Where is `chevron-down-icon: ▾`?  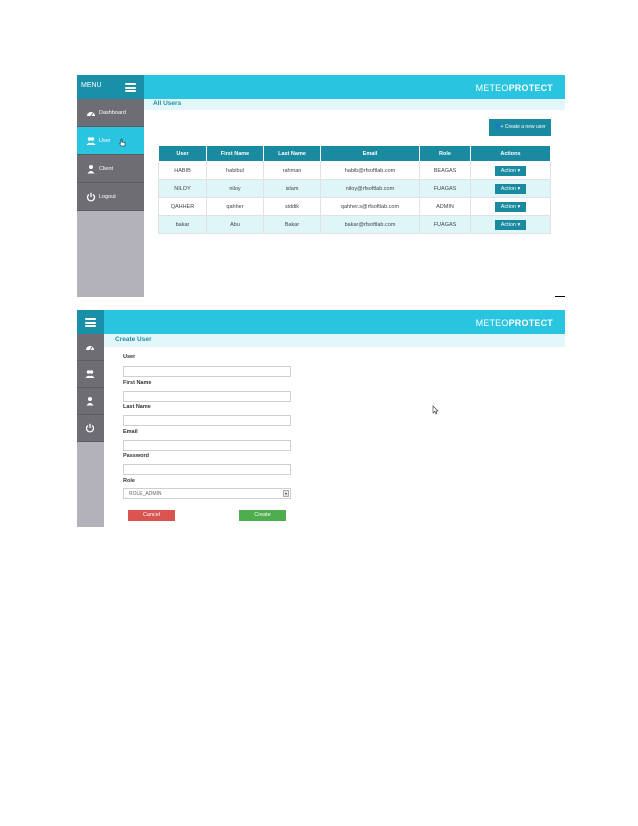 chevron-down-icon: ▾ is located at coordinates (286, 493).